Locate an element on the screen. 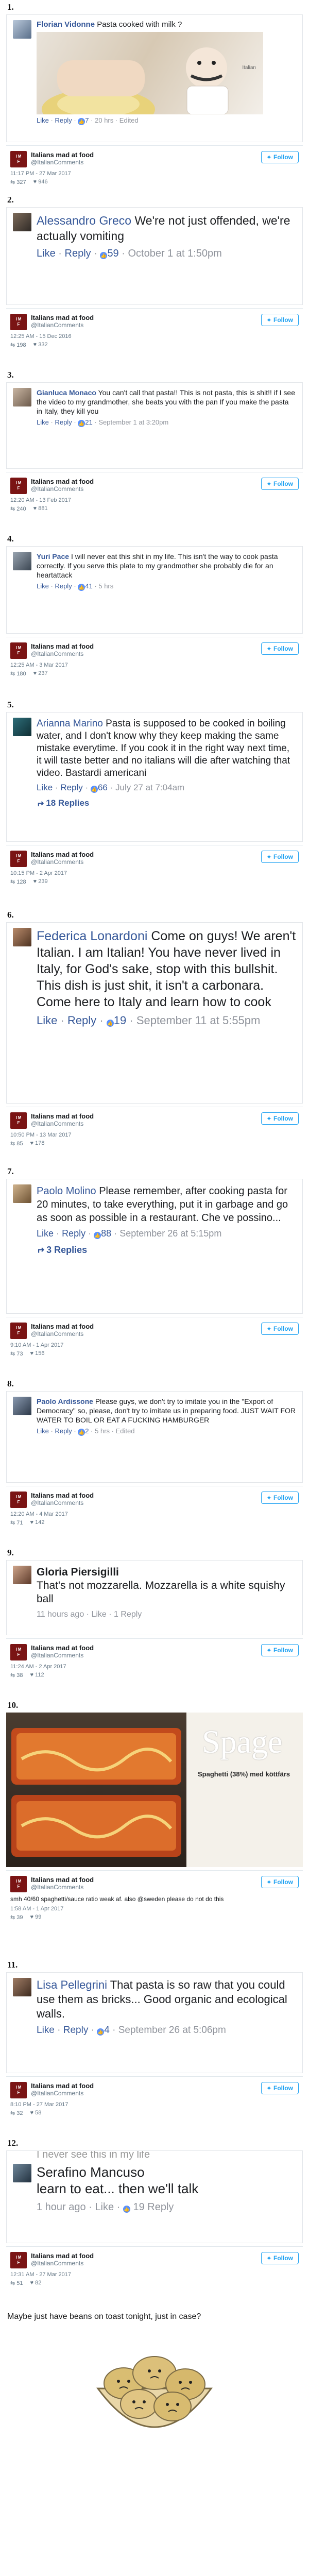 This screenshot has height=2576, width=309. comment-time: 1 hour ago is located at coordinates (61, 2207).